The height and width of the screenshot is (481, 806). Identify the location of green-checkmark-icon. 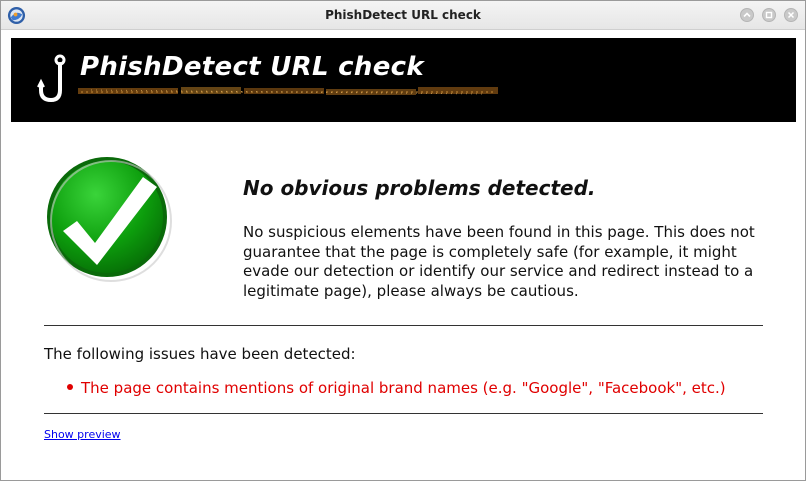
(109, 219).